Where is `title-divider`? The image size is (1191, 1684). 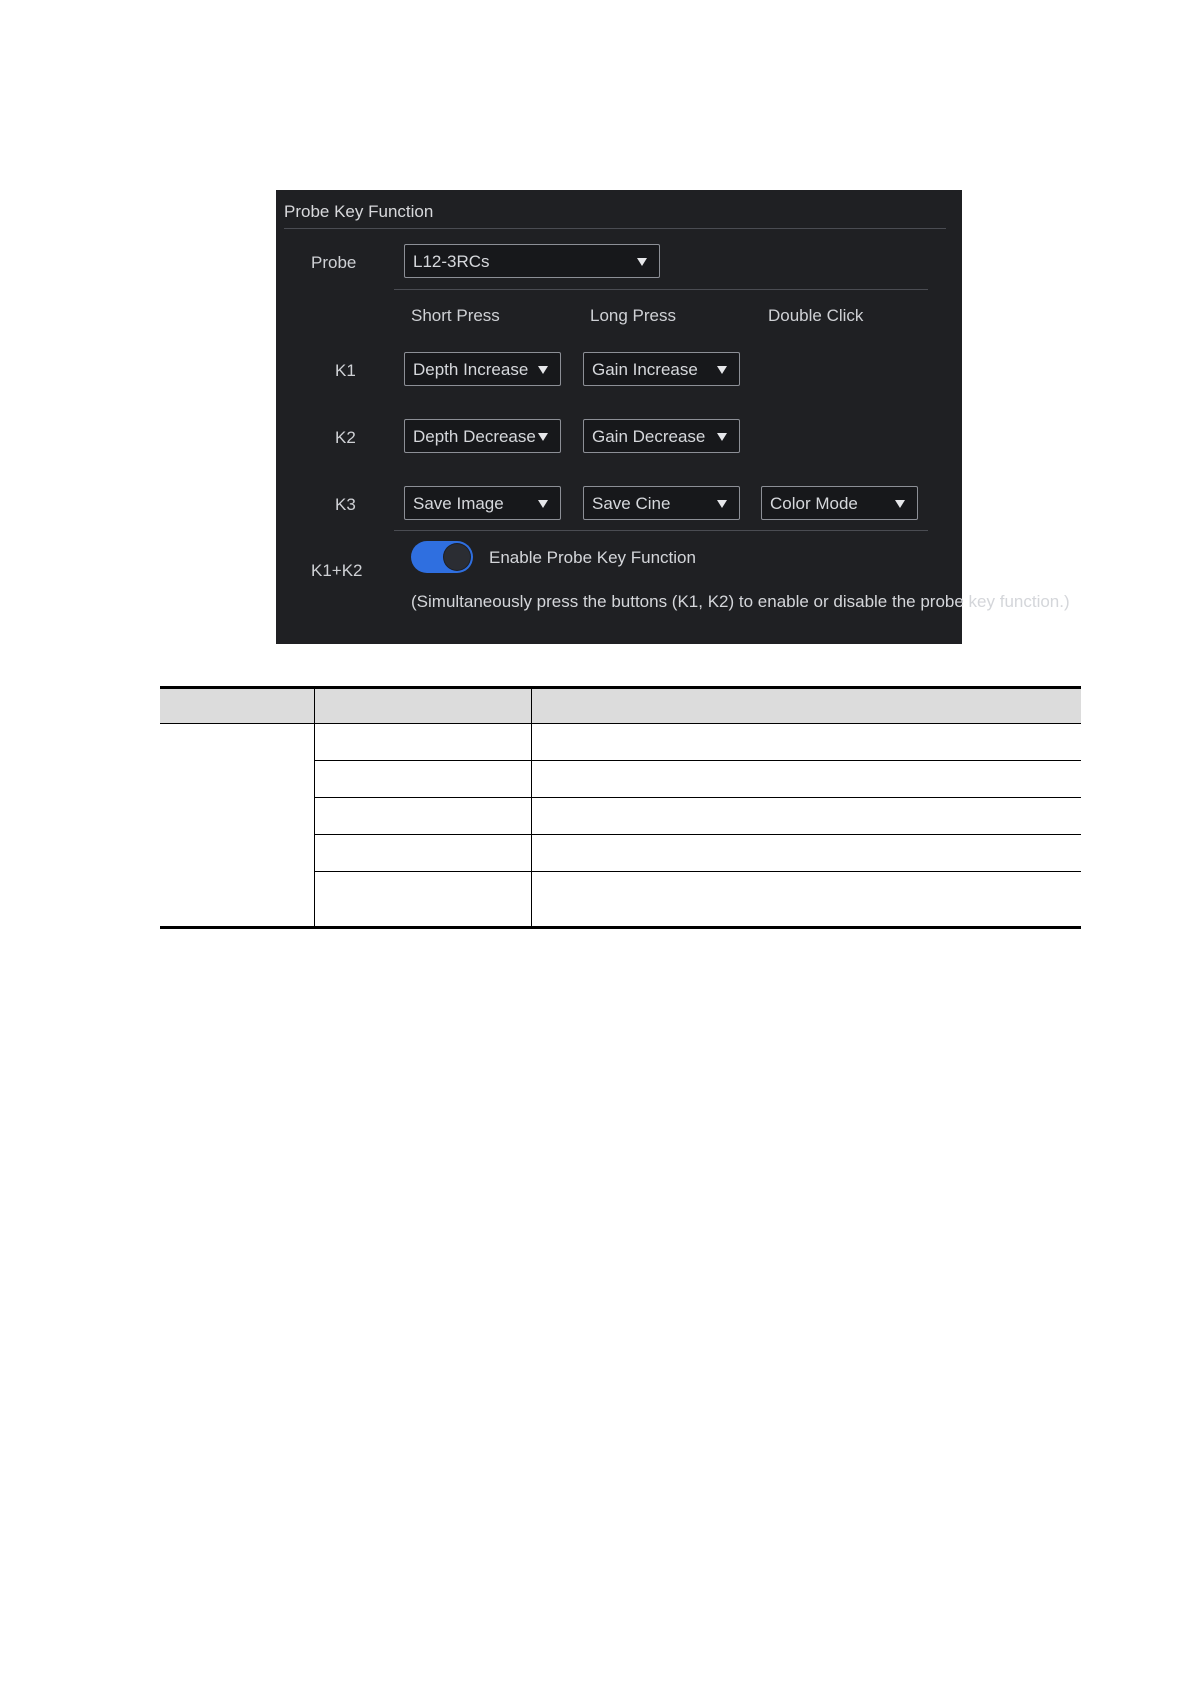
title-divider is located at coordinates (615, 228).